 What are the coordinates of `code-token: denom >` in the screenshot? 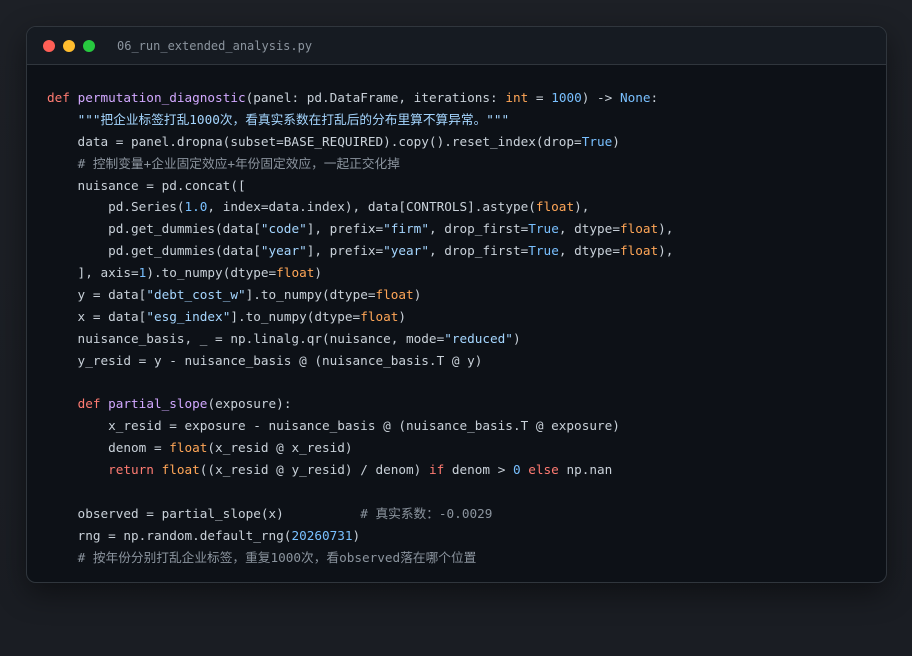 It's located at (478, 470).